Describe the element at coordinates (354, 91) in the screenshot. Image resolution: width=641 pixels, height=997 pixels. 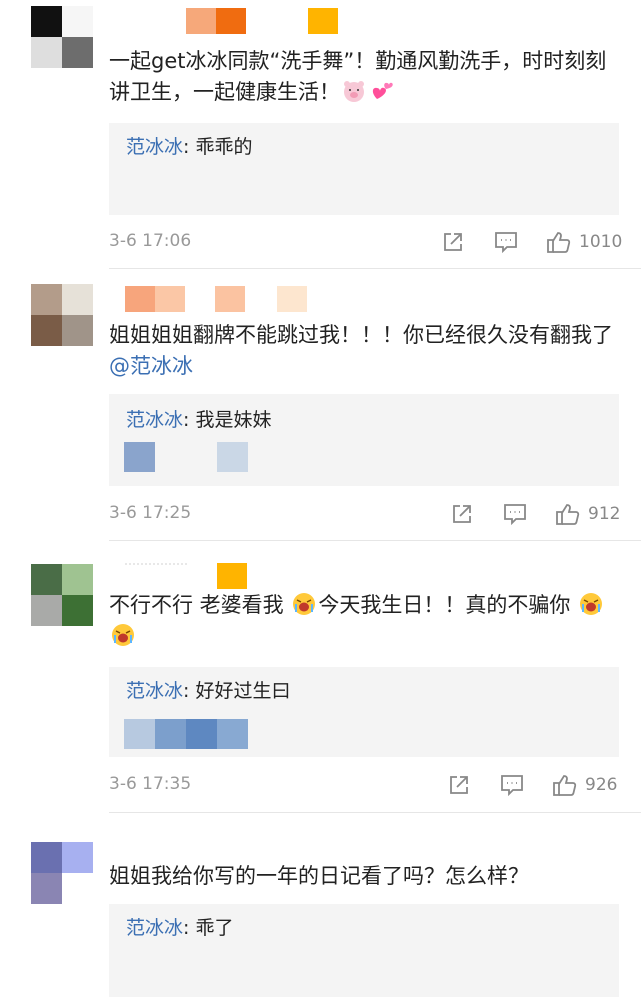
I see `pig-face-icon` at that location.